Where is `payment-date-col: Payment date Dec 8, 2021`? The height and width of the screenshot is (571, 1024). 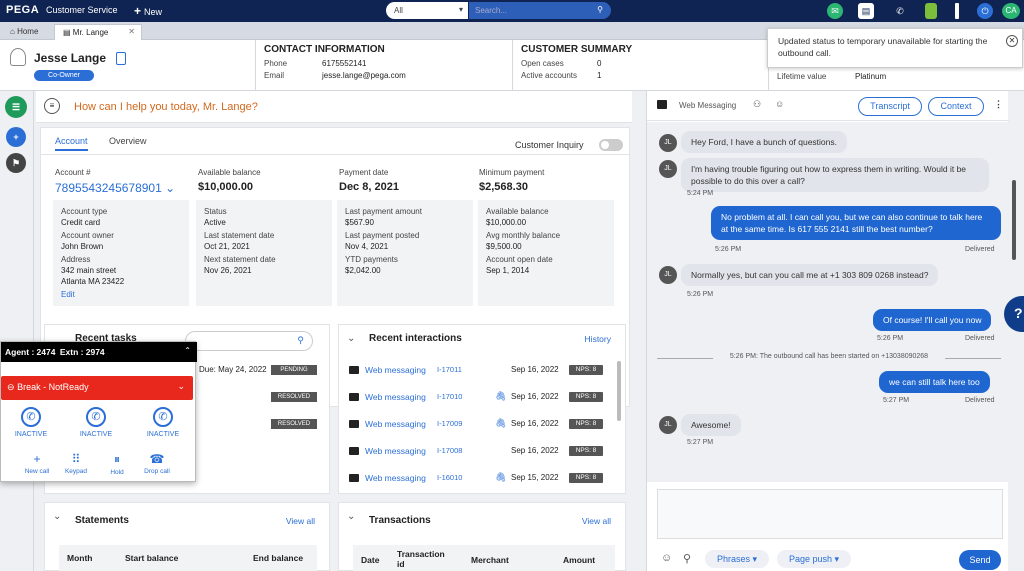 payment-date-col: Payment date Dec 8, 2021 is located at coordinates (407, 180).